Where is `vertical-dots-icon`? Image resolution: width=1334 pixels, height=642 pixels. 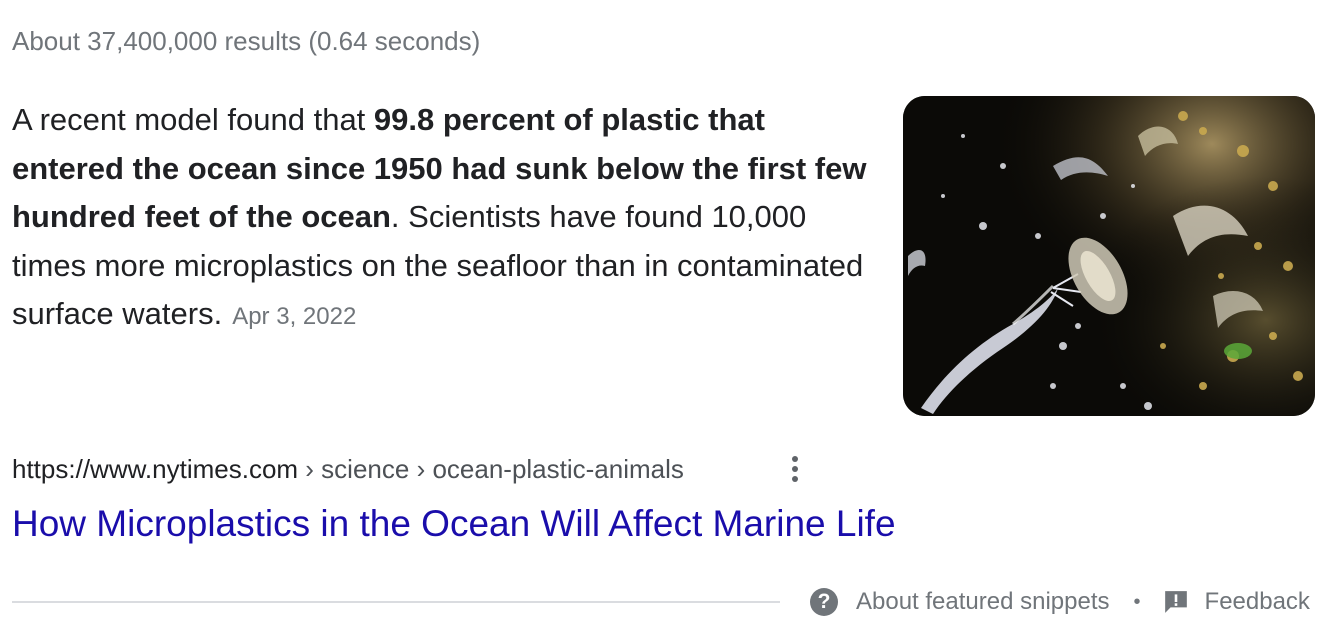
vertical-dots-icon is located at coordinates (795, 469).